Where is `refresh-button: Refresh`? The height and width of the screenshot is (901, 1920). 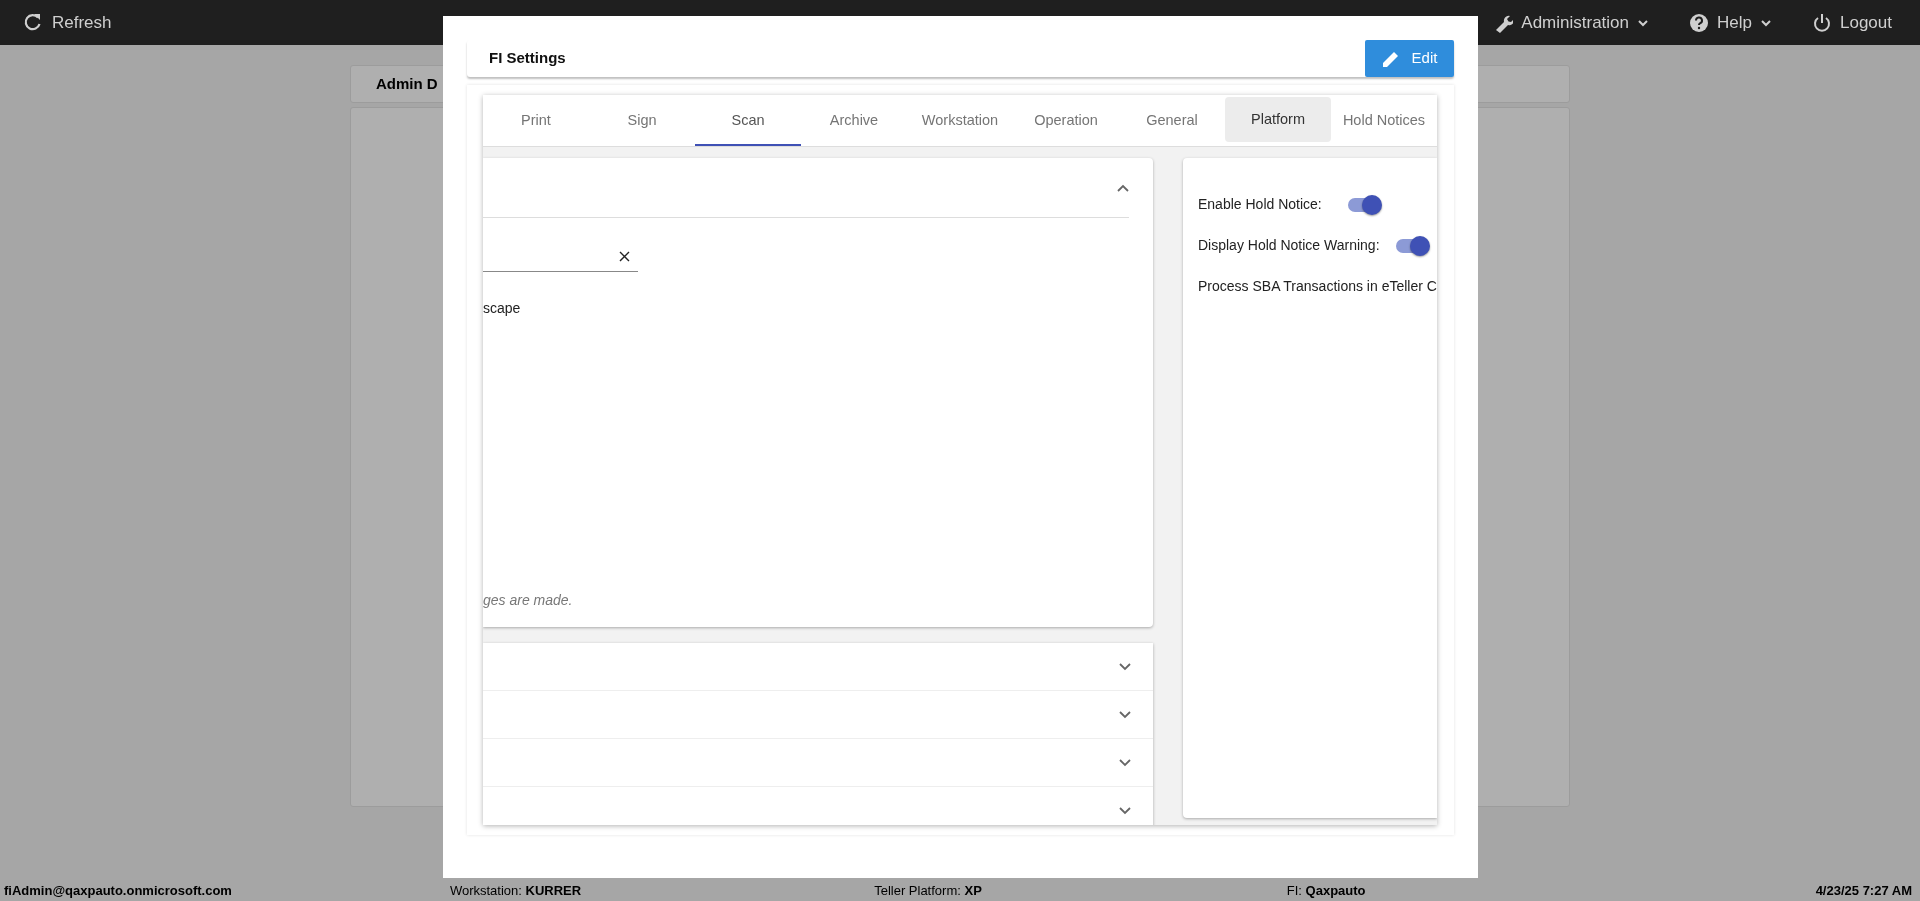 refresh-button: Refresh is located at coordinates (68, 22).